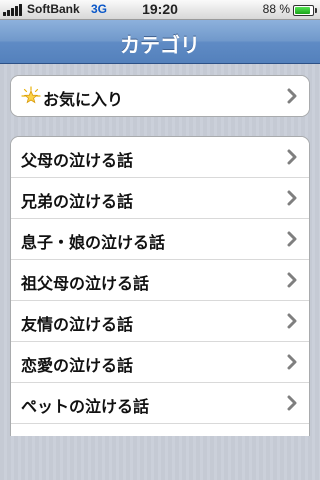  What do you see at coordinates (83, 99) in the screenshot?
I see `favorites-label: お気に入り` at bounding box center [83, 99].